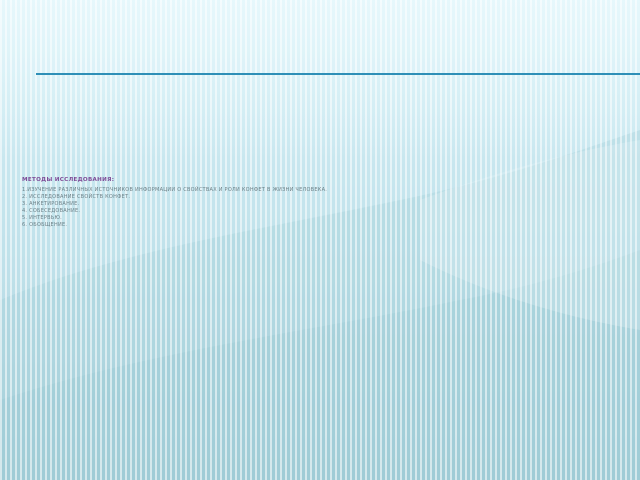 This screenshot has height=480, width=640. I want to click on methods-heading: МЕТОДЫ ИССЛЕДОВАНИЯ:, so click(68, 180).